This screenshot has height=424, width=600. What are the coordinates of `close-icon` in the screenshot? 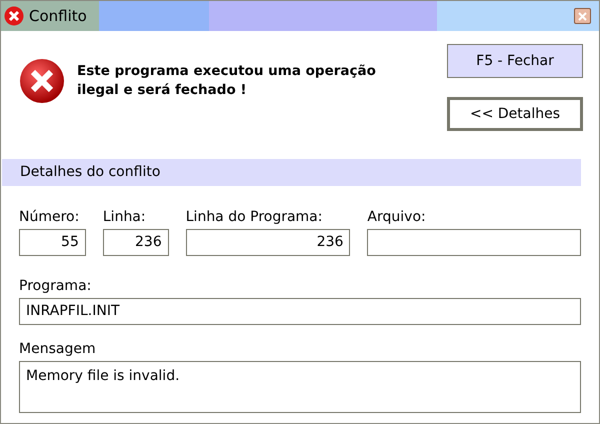 It's located at (582, 16).